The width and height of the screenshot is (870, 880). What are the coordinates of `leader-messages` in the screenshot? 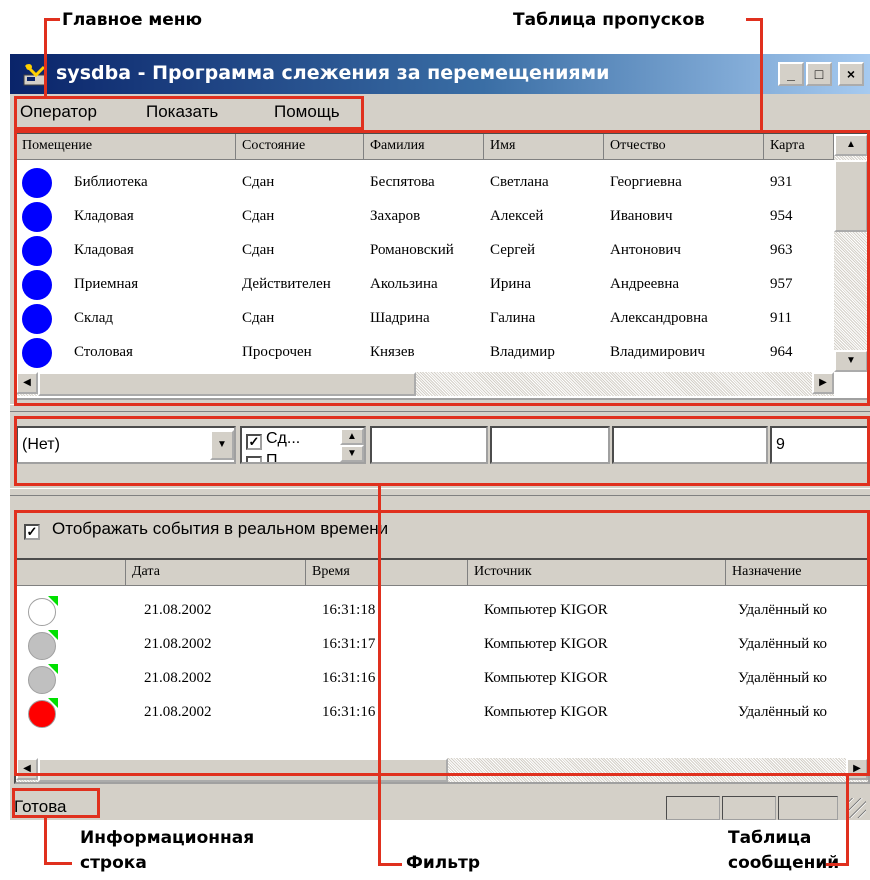 It's located at (847, 820).